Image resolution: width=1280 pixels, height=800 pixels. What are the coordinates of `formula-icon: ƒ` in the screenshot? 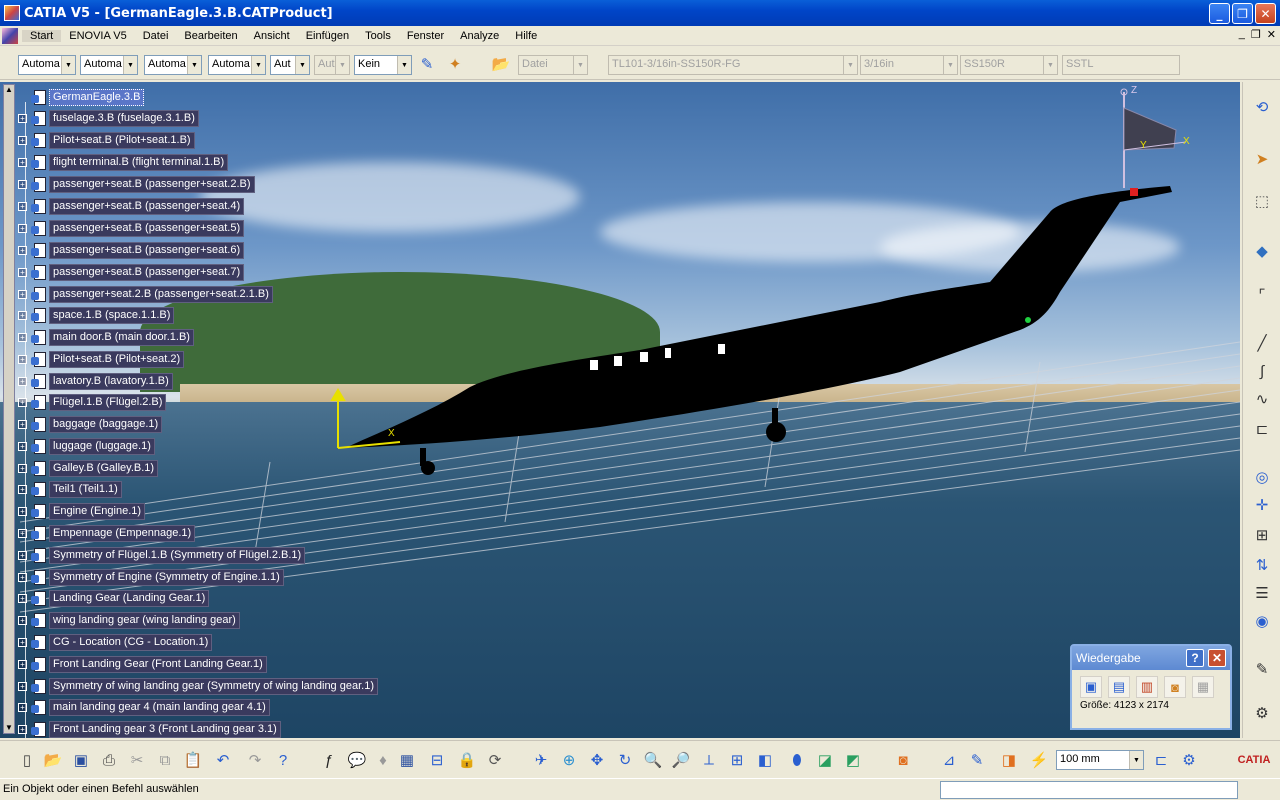 It's located at (329, 760).